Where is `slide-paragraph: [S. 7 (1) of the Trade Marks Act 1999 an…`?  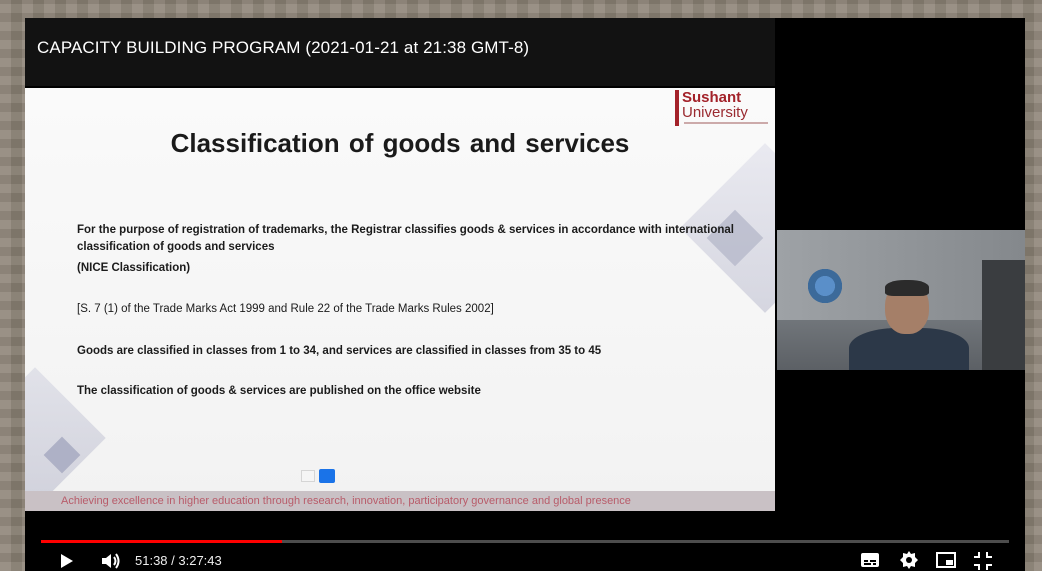 slide-paragraph: [S. 7 (1) of the Trade Marks Act 1999 an… is located at coordinates (285, 309).